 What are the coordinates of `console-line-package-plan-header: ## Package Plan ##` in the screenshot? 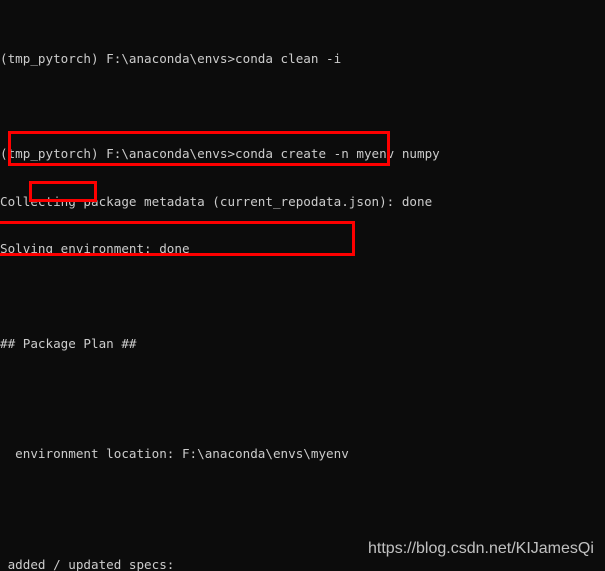 It's located at (68, 343).